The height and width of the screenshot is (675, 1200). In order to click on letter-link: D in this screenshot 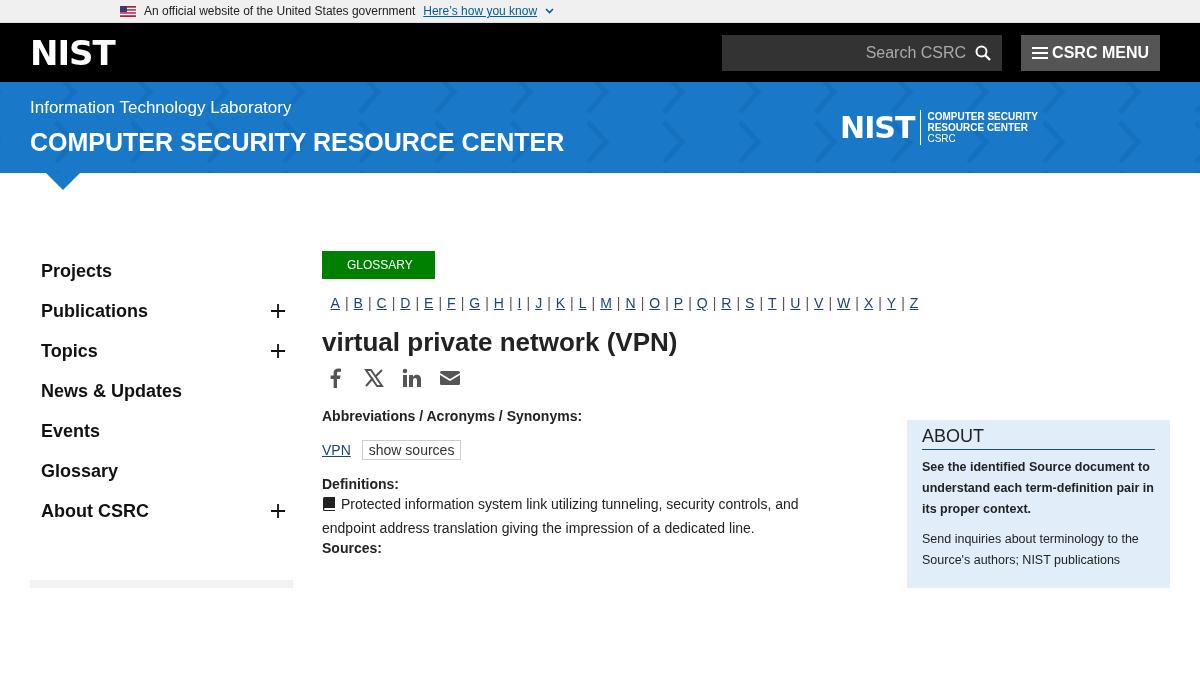, I will do `click(405, 303)`.